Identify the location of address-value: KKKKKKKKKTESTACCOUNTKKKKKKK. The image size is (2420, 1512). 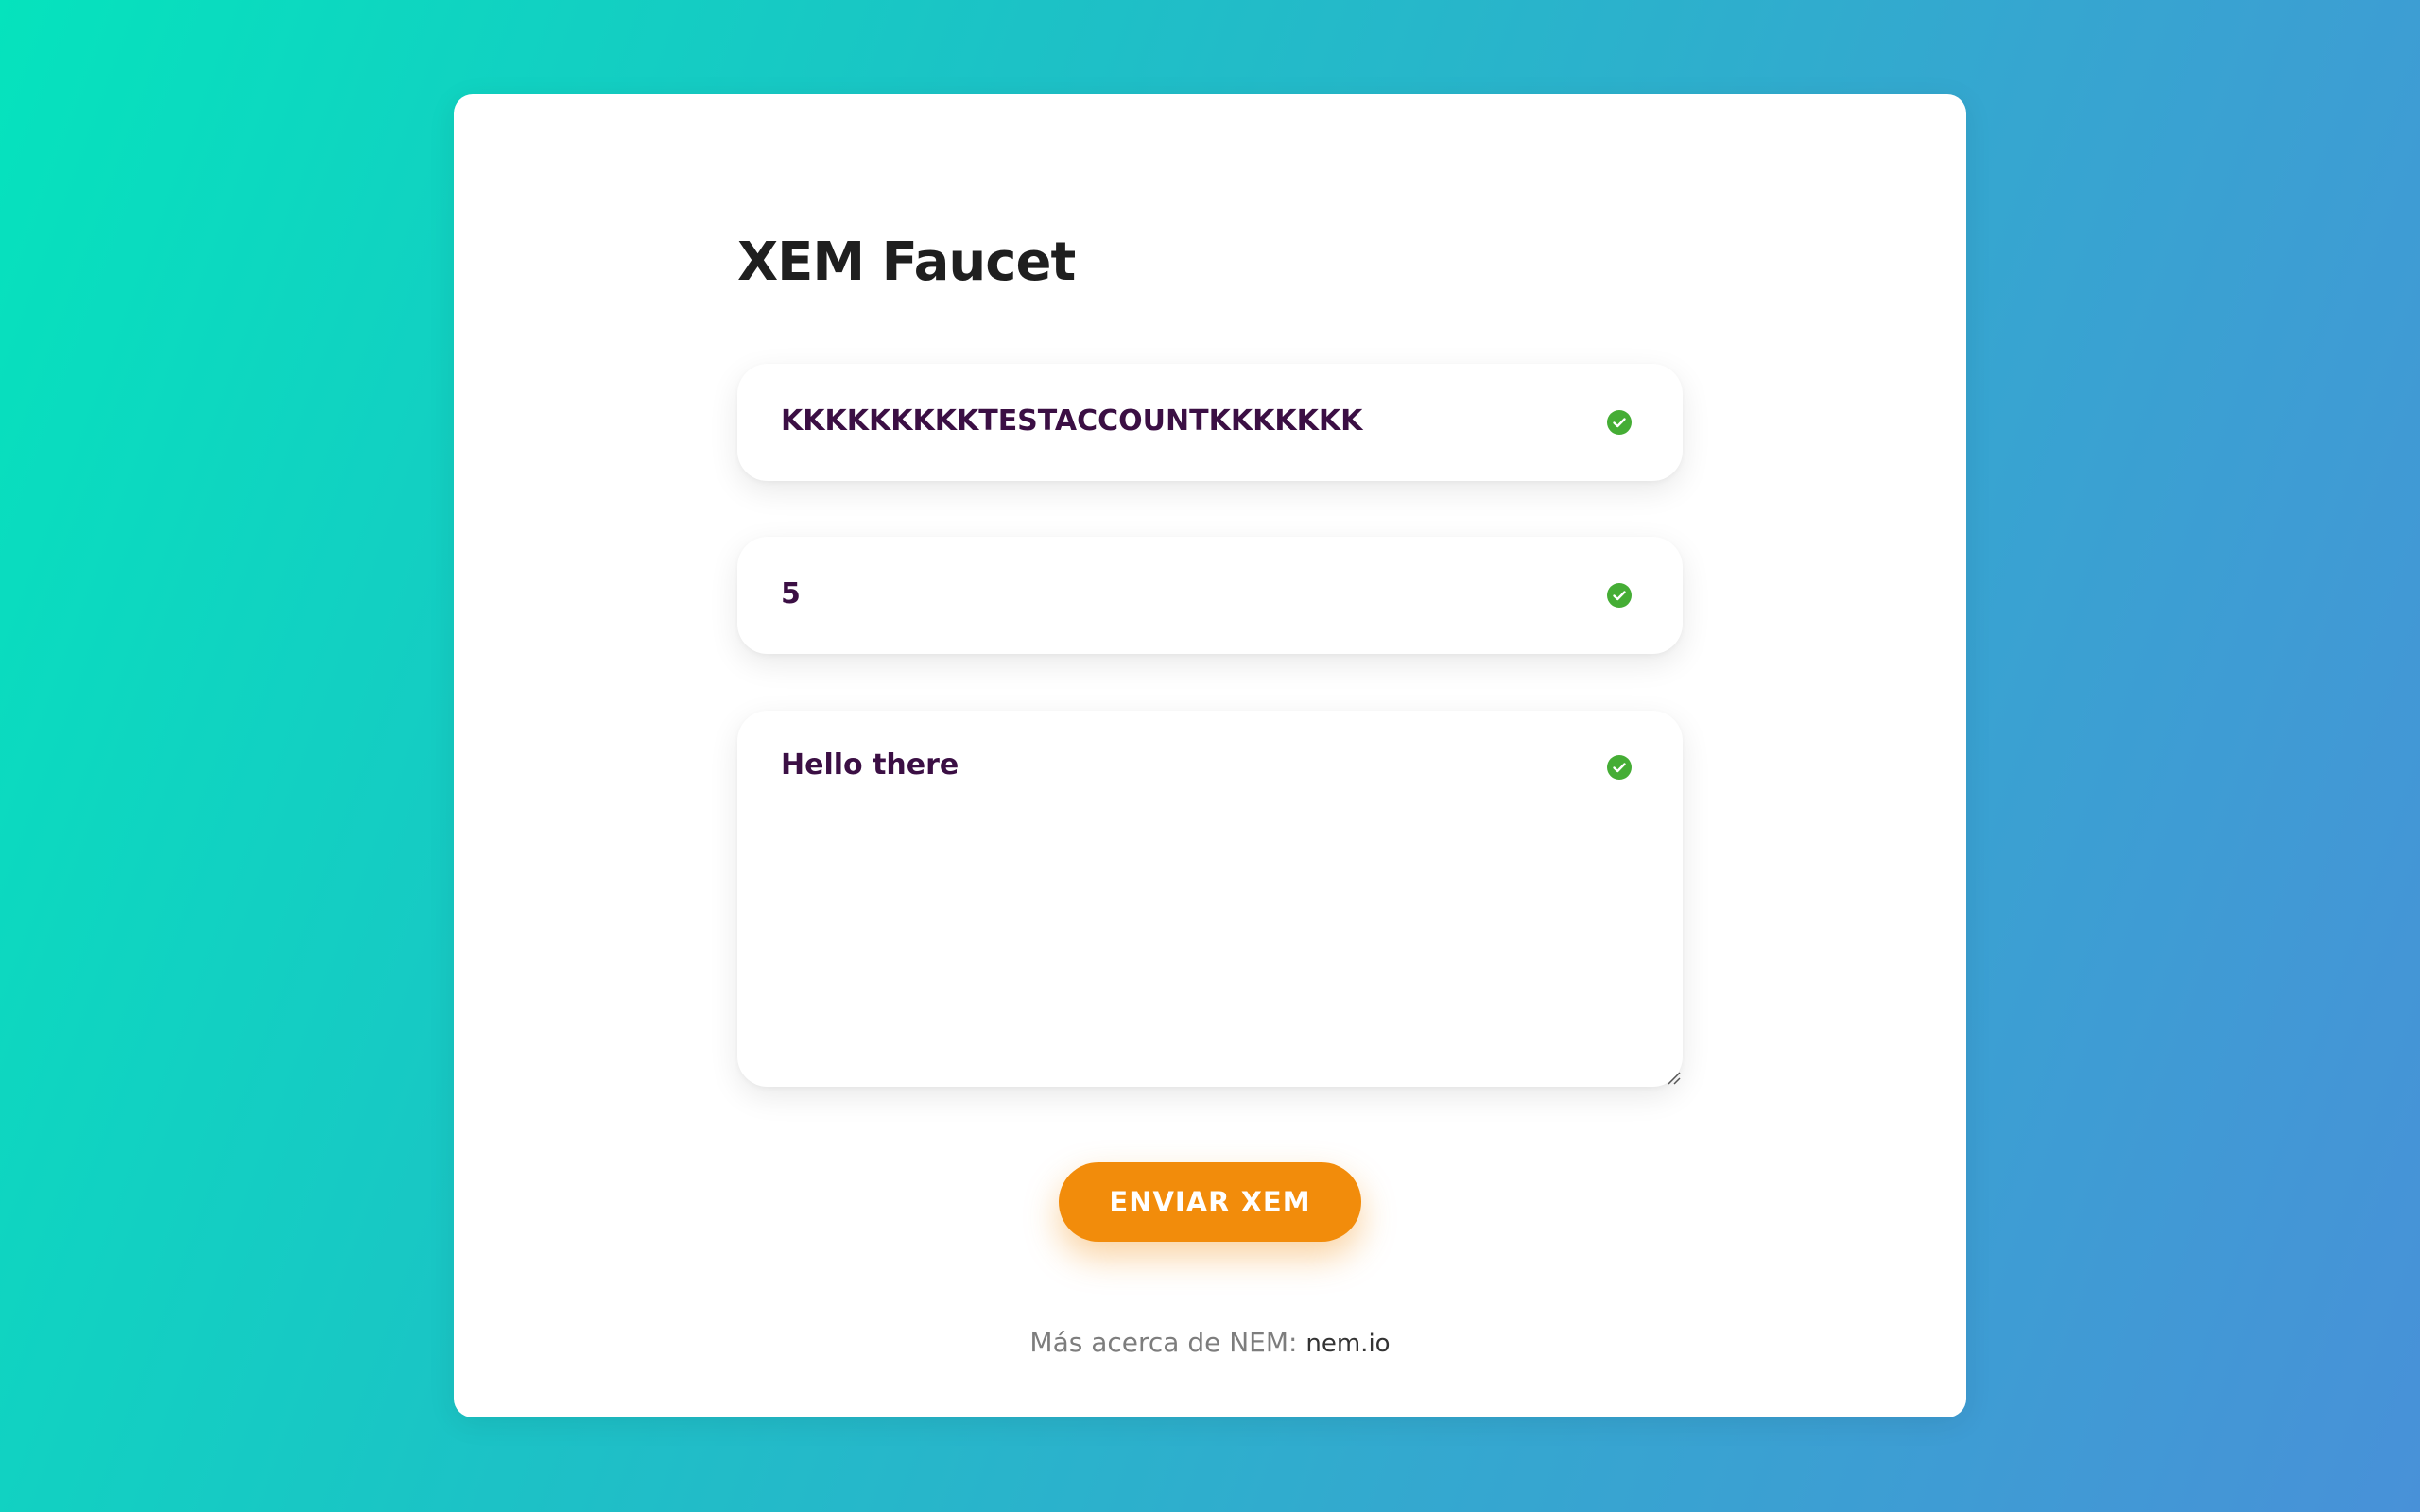
(1072, 421).